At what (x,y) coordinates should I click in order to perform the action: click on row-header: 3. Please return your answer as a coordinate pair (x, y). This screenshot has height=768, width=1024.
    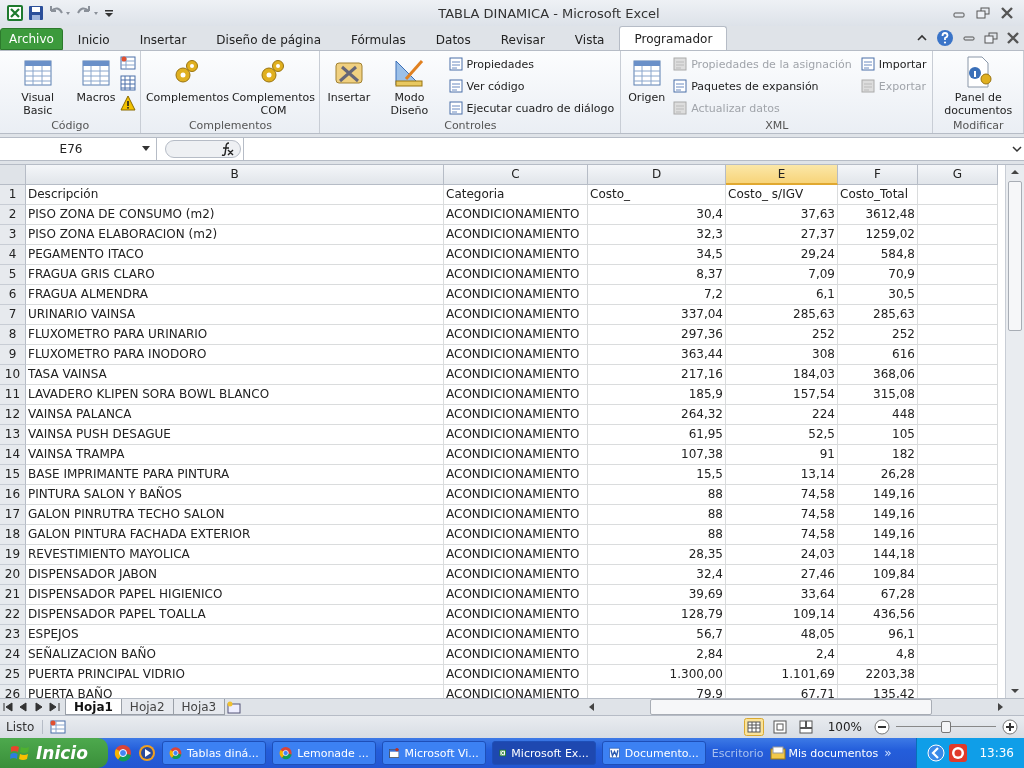
    Looking at the image, I should click on (13, 235).